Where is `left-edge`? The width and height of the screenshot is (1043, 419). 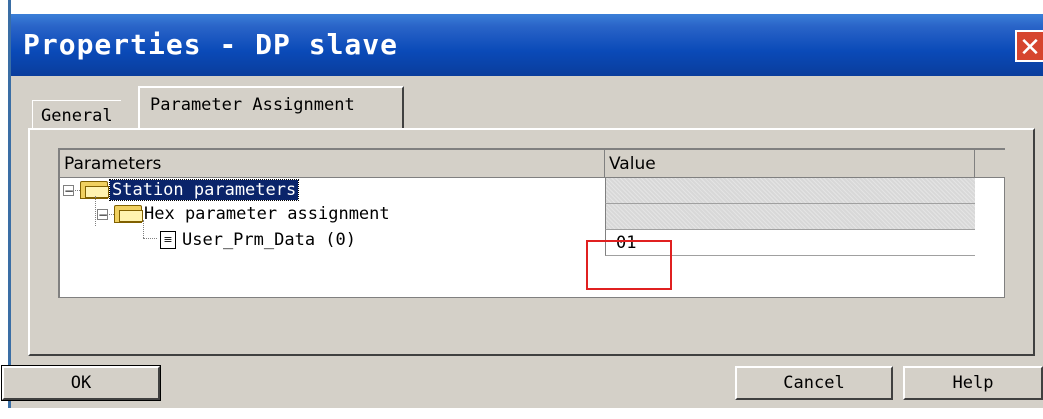
left-edge is located at coordinates (4, 209).